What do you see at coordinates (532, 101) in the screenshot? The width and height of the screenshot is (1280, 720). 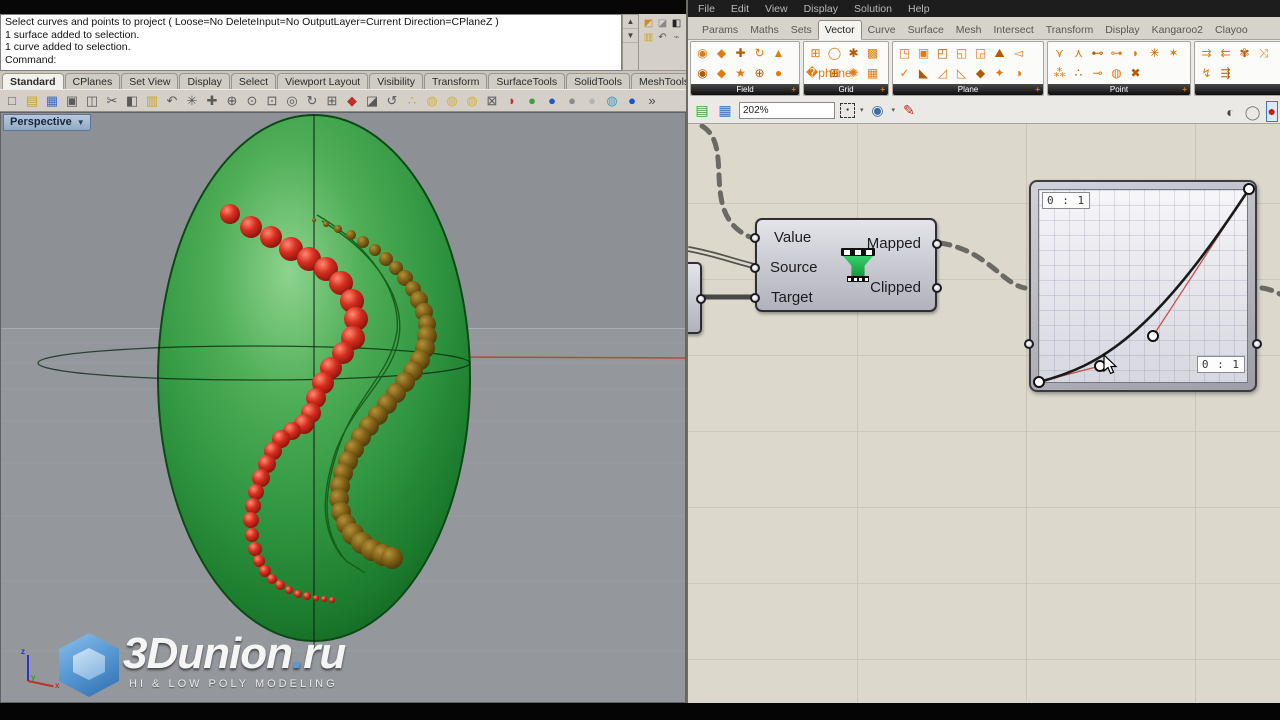 I see `rendered-icon: ●` at bounding box center [532, 101].